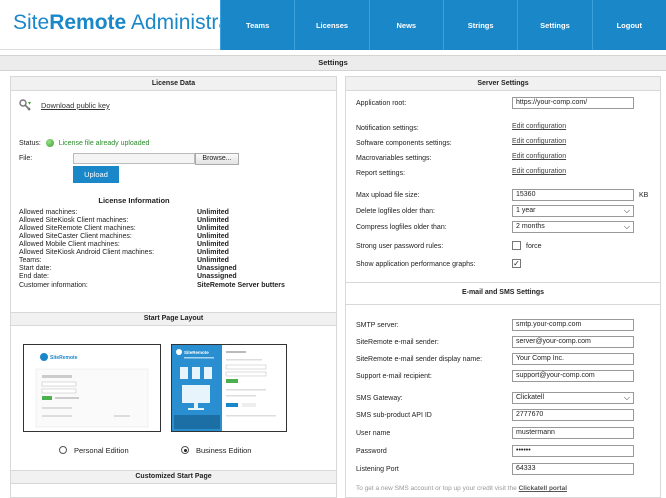  I want to click on download-key-row: Download public key, so click(64, 106).